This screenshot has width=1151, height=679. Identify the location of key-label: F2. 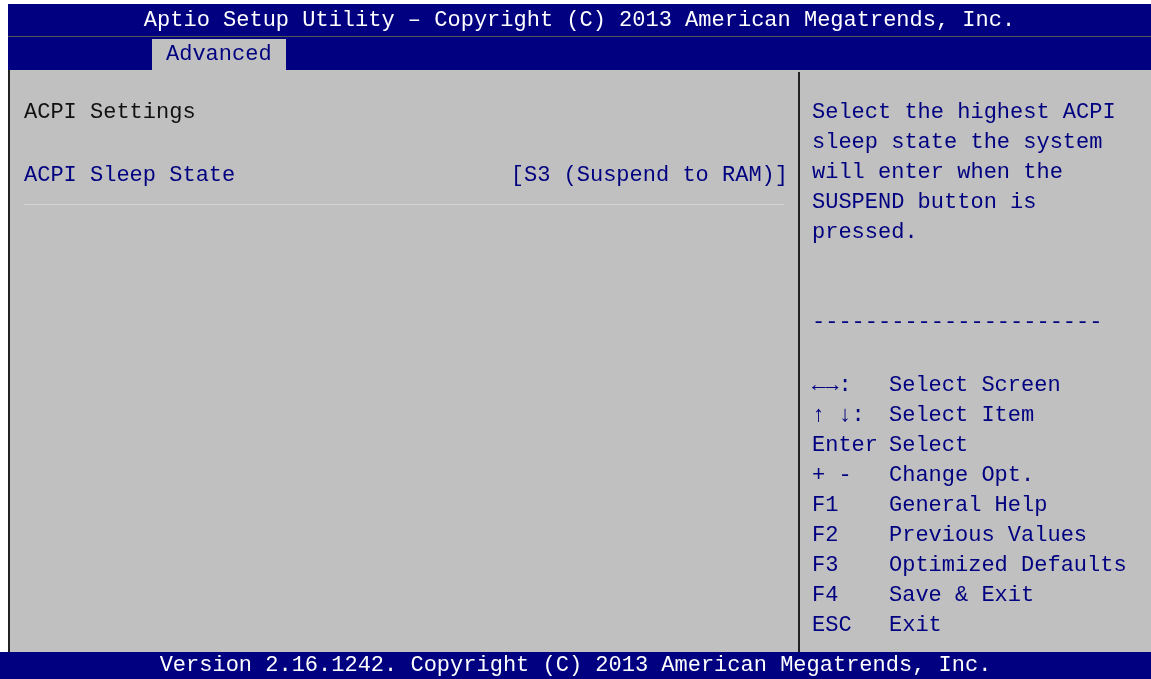
(826, 536).